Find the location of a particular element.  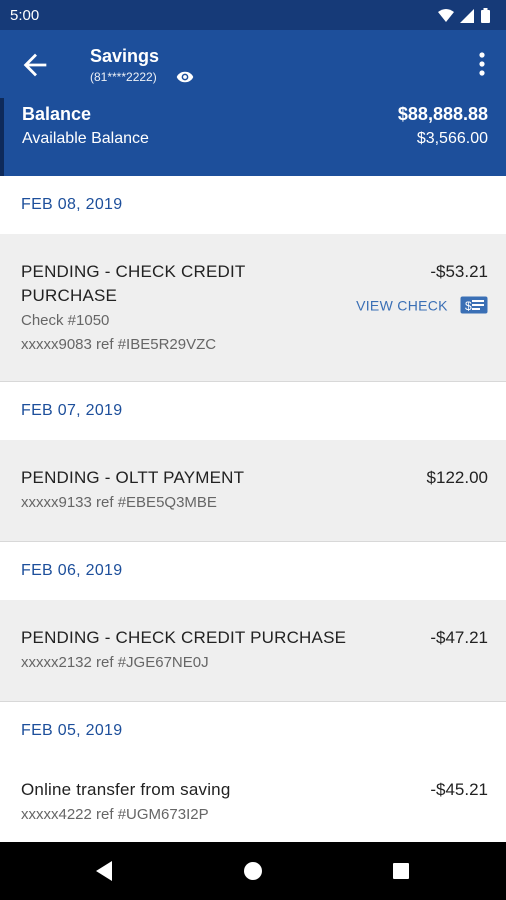

transaction-title-line2: PURCHASE is located at coordinates (69, 295).